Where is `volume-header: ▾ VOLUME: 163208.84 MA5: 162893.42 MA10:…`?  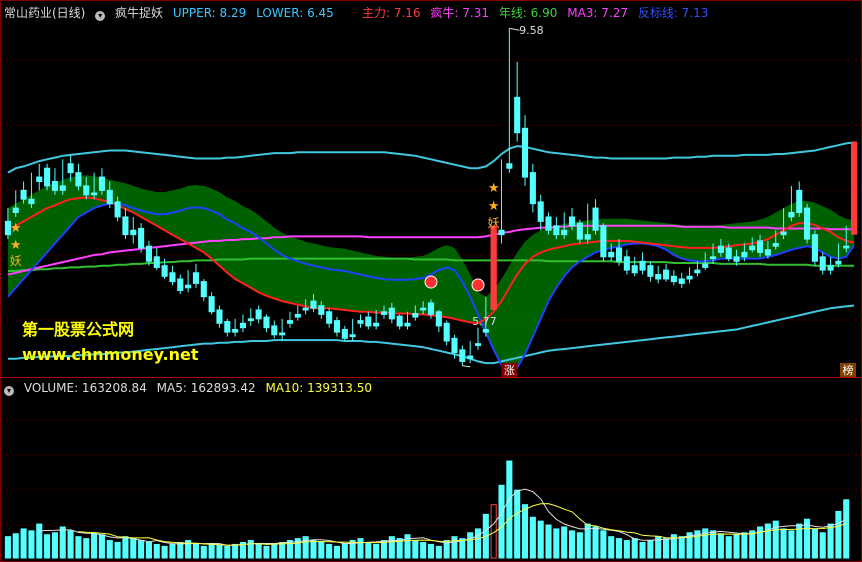
volume-header: ▾ VOLUME: 163208.84 MA5: 162893.42 MA10:… is located at coordinates (191, 388).